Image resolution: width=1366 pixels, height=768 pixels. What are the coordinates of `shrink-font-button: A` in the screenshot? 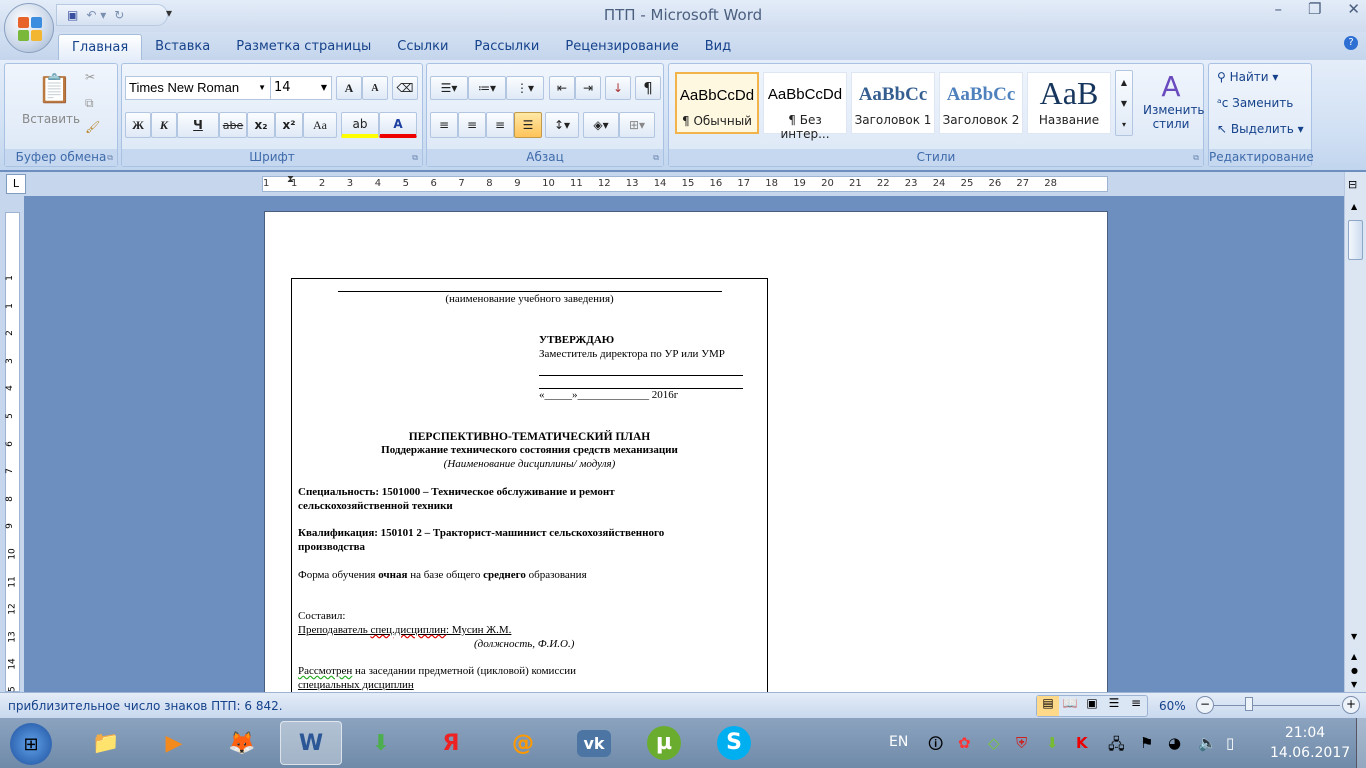 It's located at (375, 88).